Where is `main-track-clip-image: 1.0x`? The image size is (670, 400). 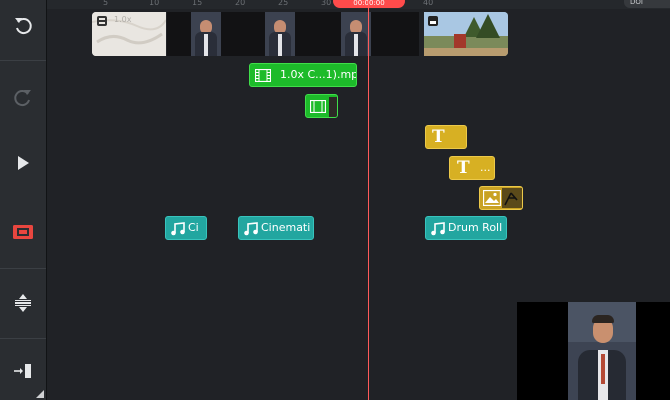 main-track-clip-image: 1.0x is located at coordinates (129, 34).